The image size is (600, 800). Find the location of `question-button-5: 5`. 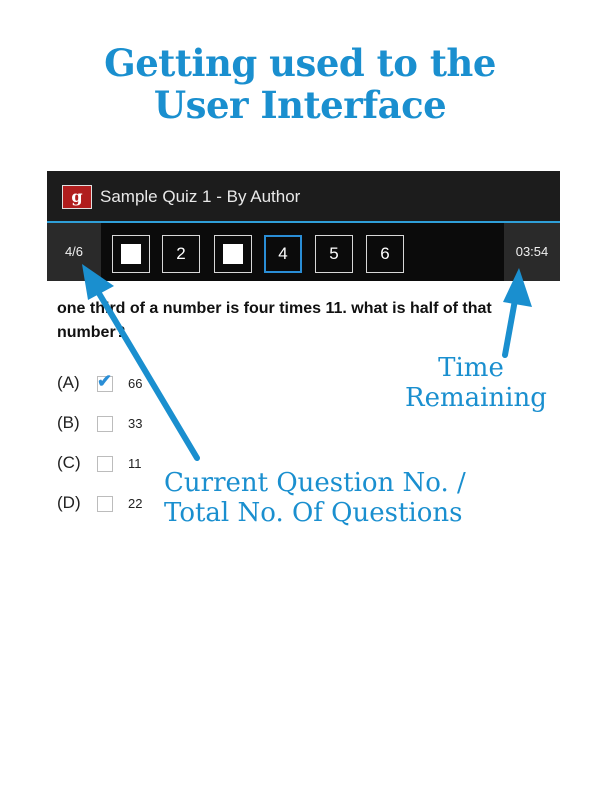

question-button-5: 5 is located at coordinates (334, 254).